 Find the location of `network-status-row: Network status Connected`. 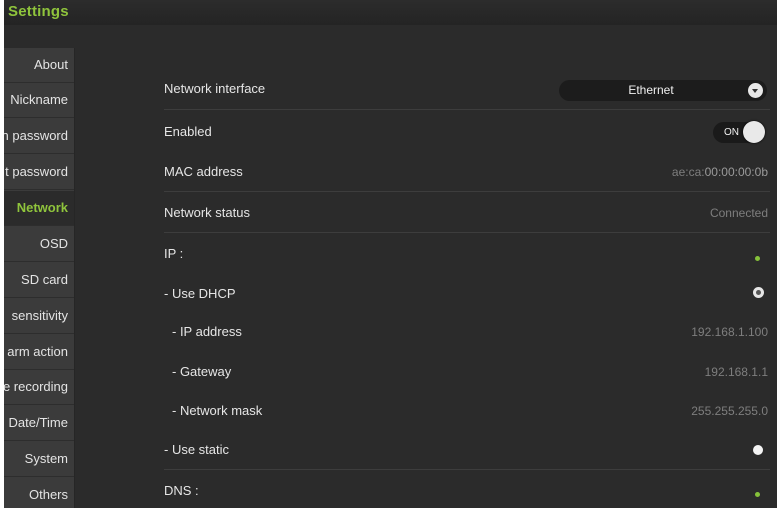

network-status-row: Network status Connected is located at coordinates (467, 213).